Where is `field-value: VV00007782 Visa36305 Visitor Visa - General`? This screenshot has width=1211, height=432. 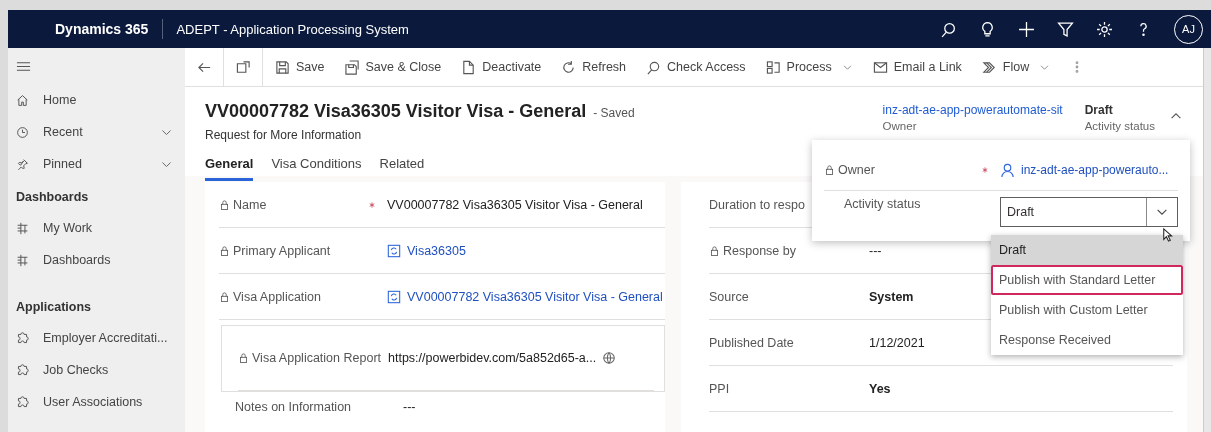 field-value: VV00007782 Visa36305 Visitor Visa - General is located at coordinates (515, 204).